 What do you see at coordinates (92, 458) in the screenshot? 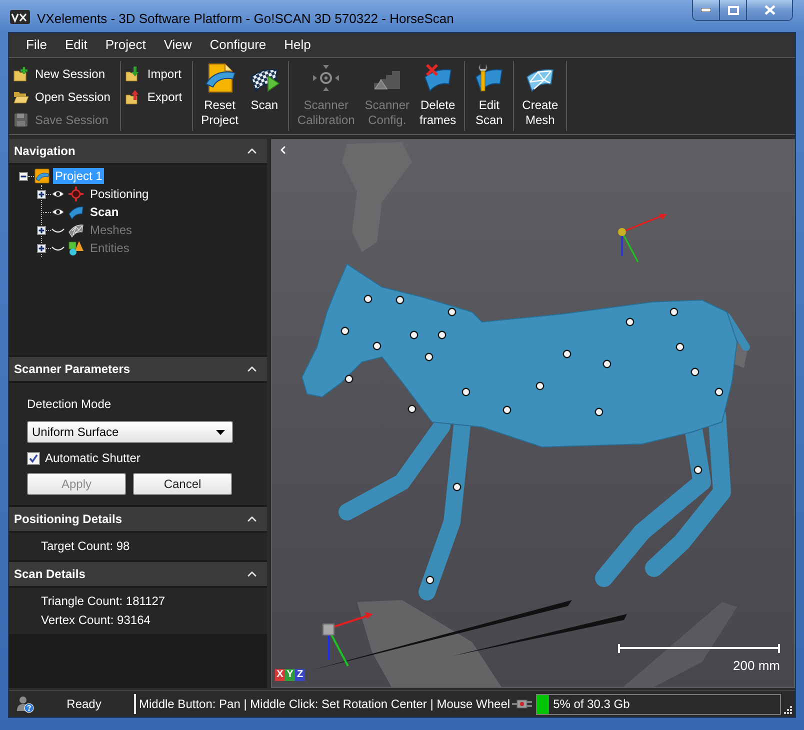
I see `checkbox-label: Automatic Shutter` at bounding box center [92, 458].